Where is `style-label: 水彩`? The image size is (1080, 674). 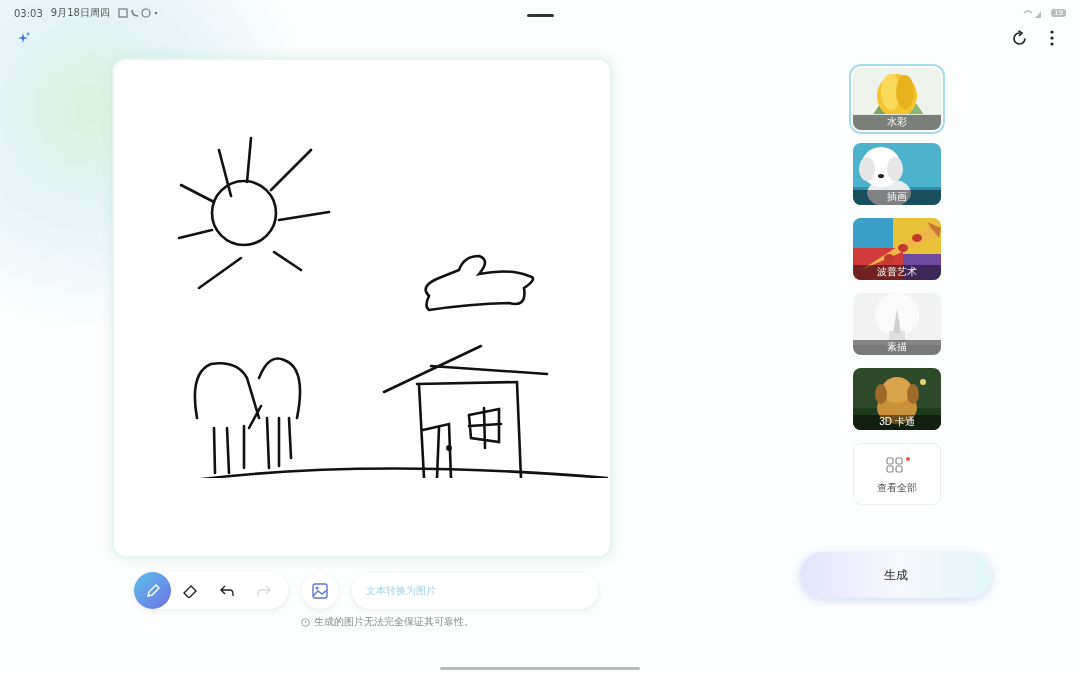 style-label: 水彩 is located at coordinates (897, 122).